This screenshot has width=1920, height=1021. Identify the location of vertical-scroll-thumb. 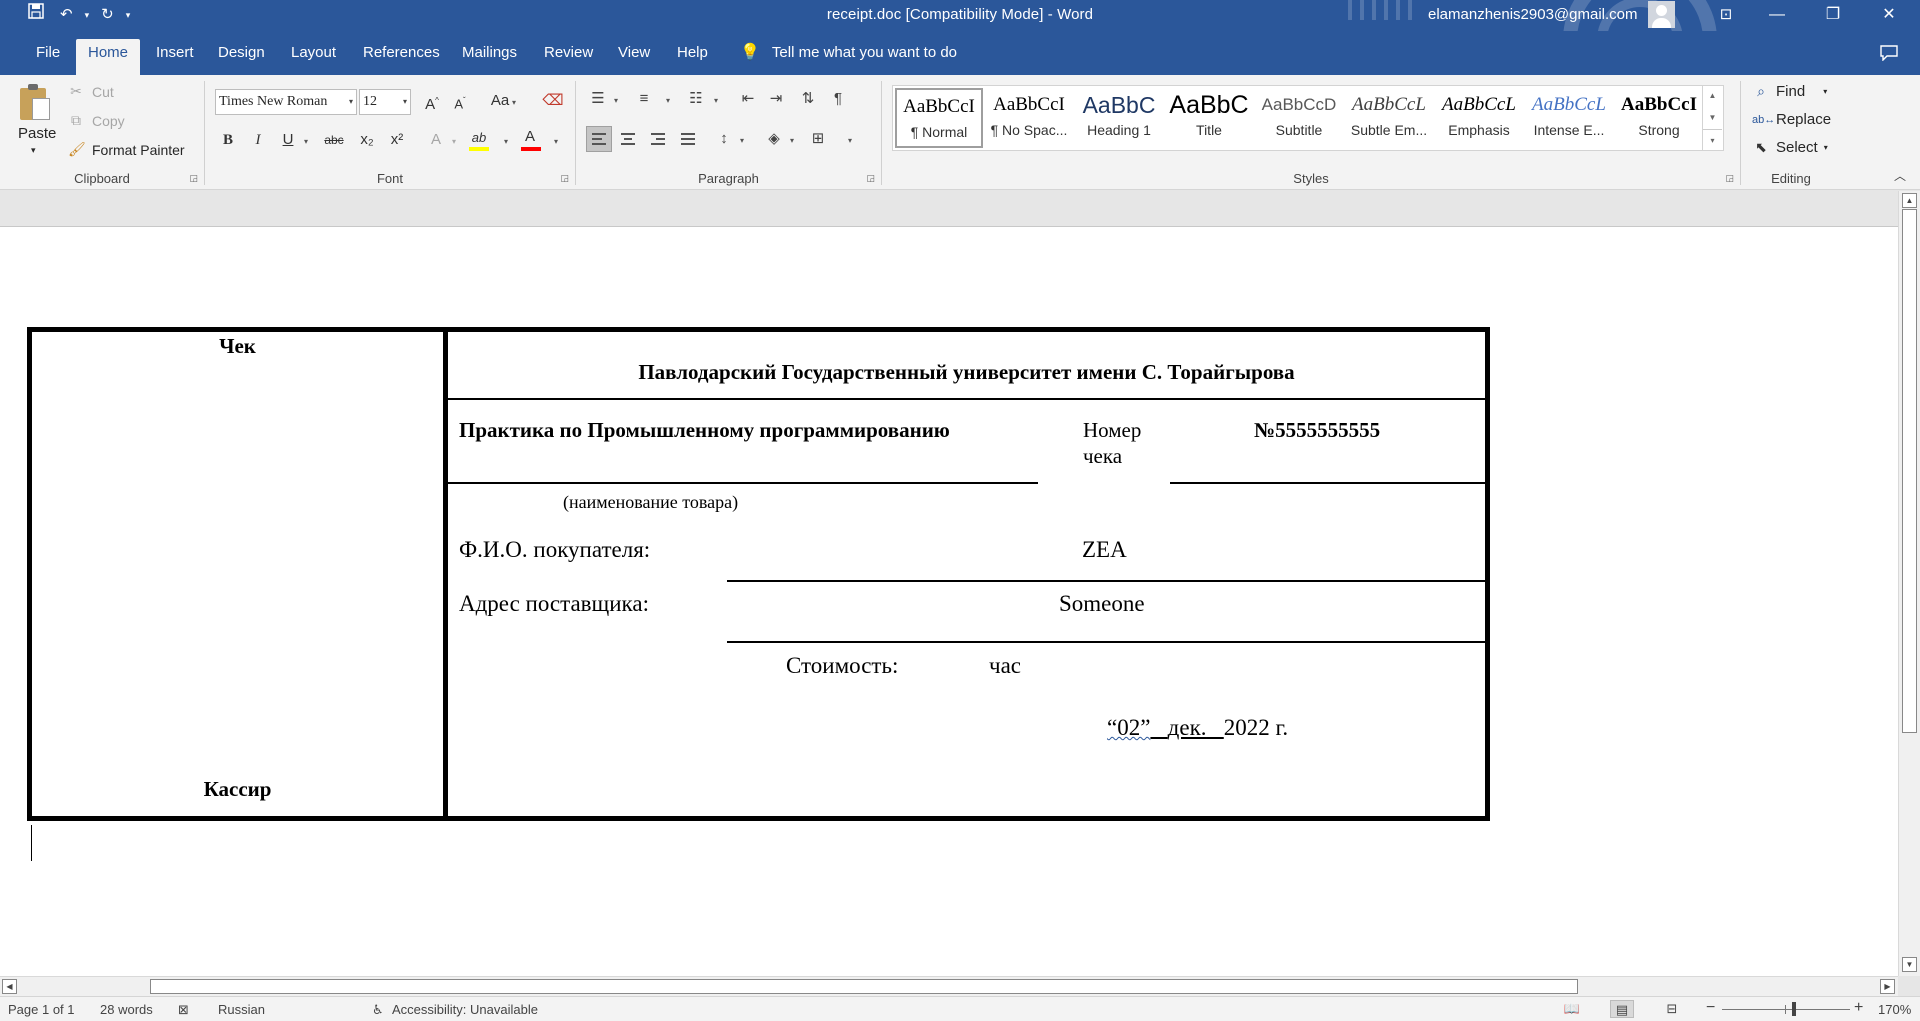
(1909, 471).